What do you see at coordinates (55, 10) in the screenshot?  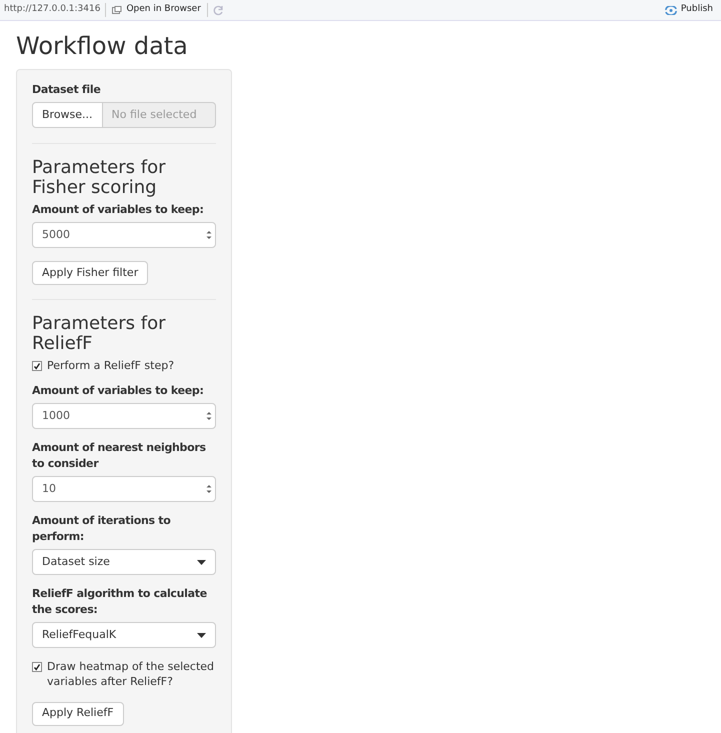 I see `url-text: http://127.0.0.1:3416` at bounding box center [55, 10].